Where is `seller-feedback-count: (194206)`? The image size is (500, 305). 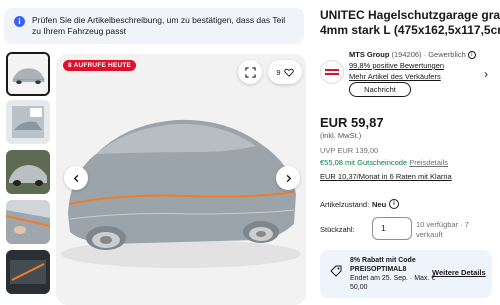
seller-feedback-count: (194206) is located at coordinates (406, 54).